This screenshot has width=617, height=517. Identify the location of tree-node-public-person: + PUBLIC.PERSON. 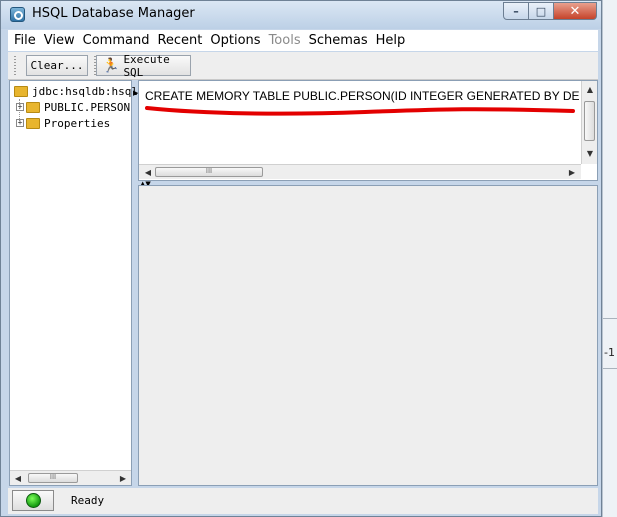
(73, 107).